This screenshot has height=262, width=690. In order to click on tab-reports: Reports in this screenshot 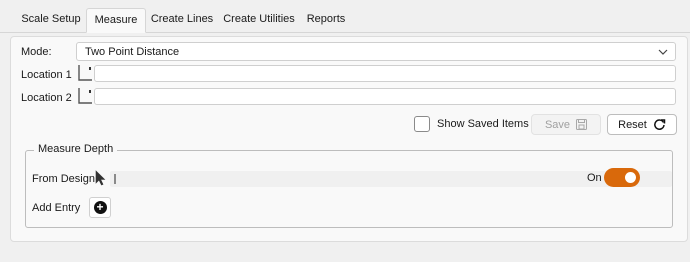, I will do `click(326, 20)`.